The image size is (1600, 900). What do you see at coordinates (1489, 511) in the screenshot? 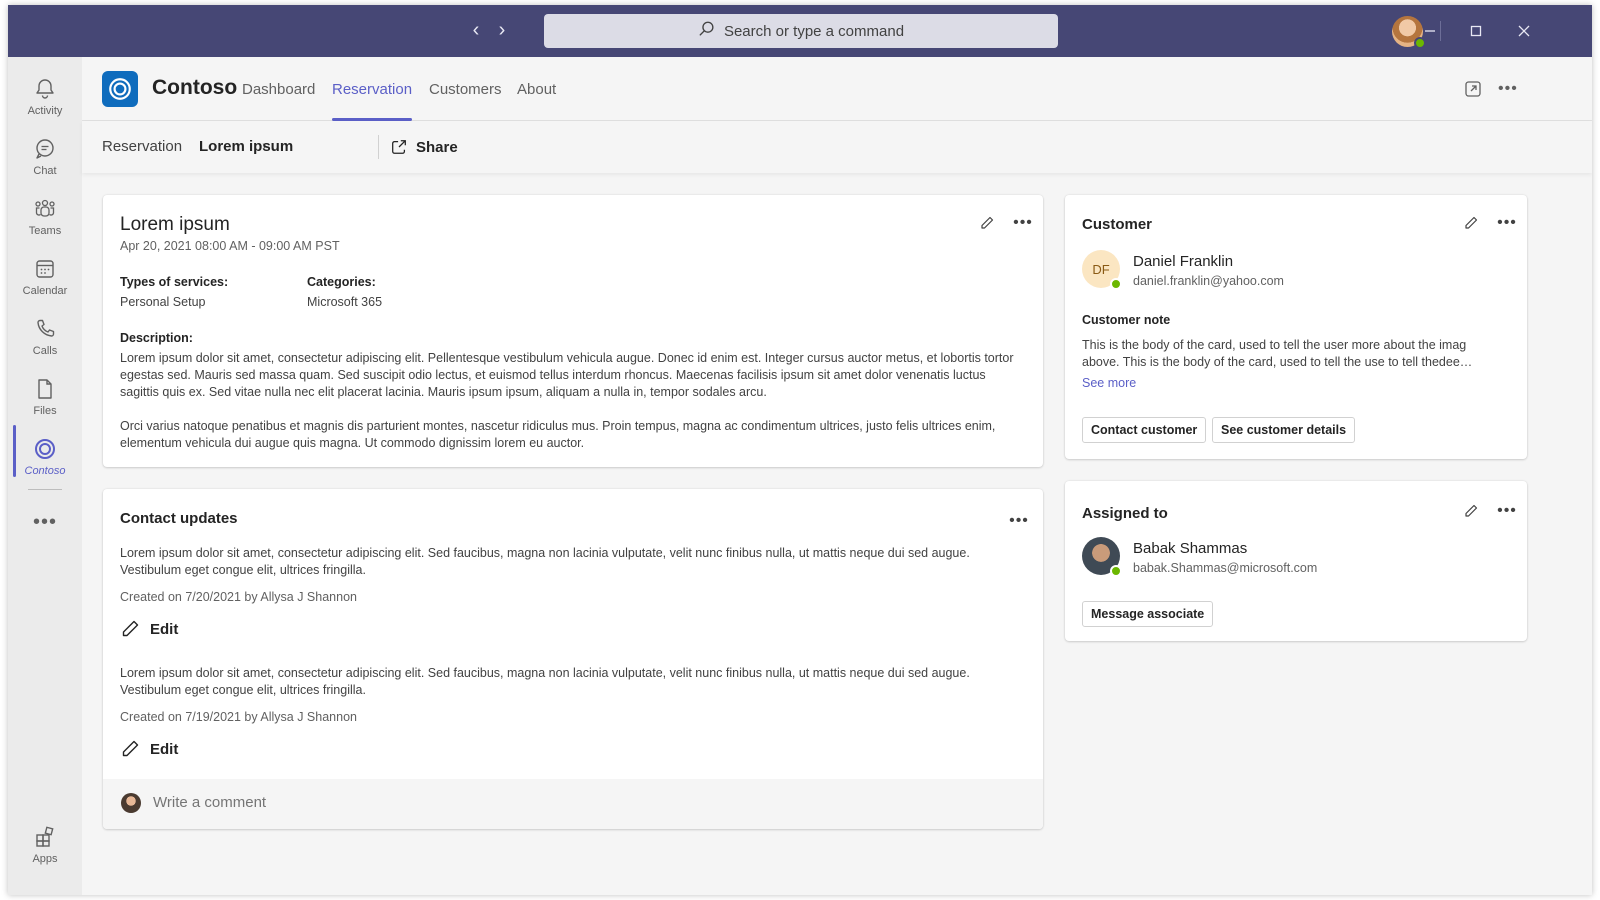
I see `assigned-card-actions: •••` at bounding box center [1489, 511].